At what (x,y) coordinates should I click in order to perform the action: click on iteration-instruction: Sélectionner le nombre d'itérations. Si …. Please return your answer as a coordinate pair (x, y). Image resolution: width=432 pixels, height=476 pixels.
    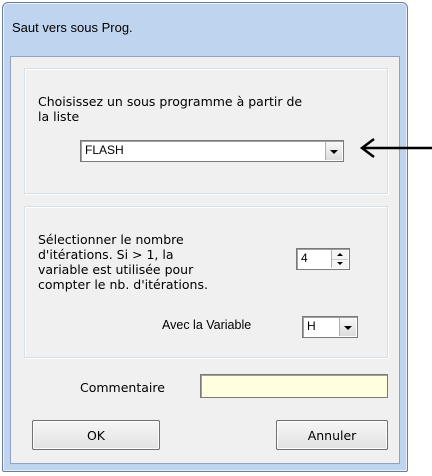
    Looking at the image, I should click on (123, 262).